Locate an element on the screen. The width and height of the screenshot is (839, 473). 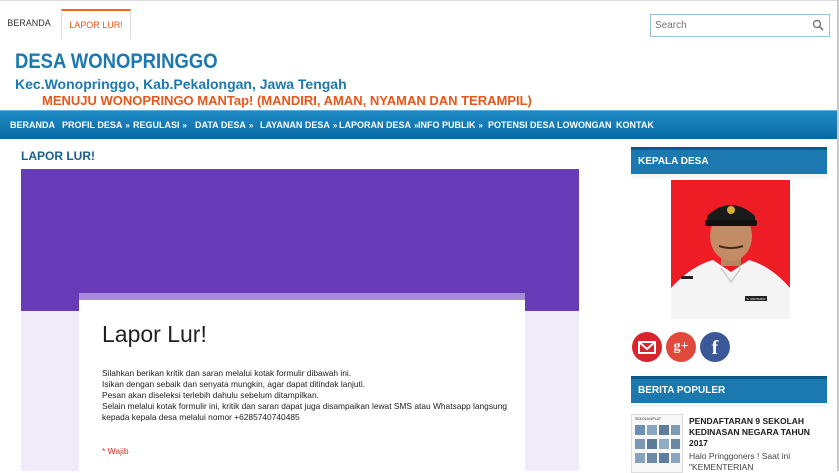
mail-icon is located at coordinates (647, 347).